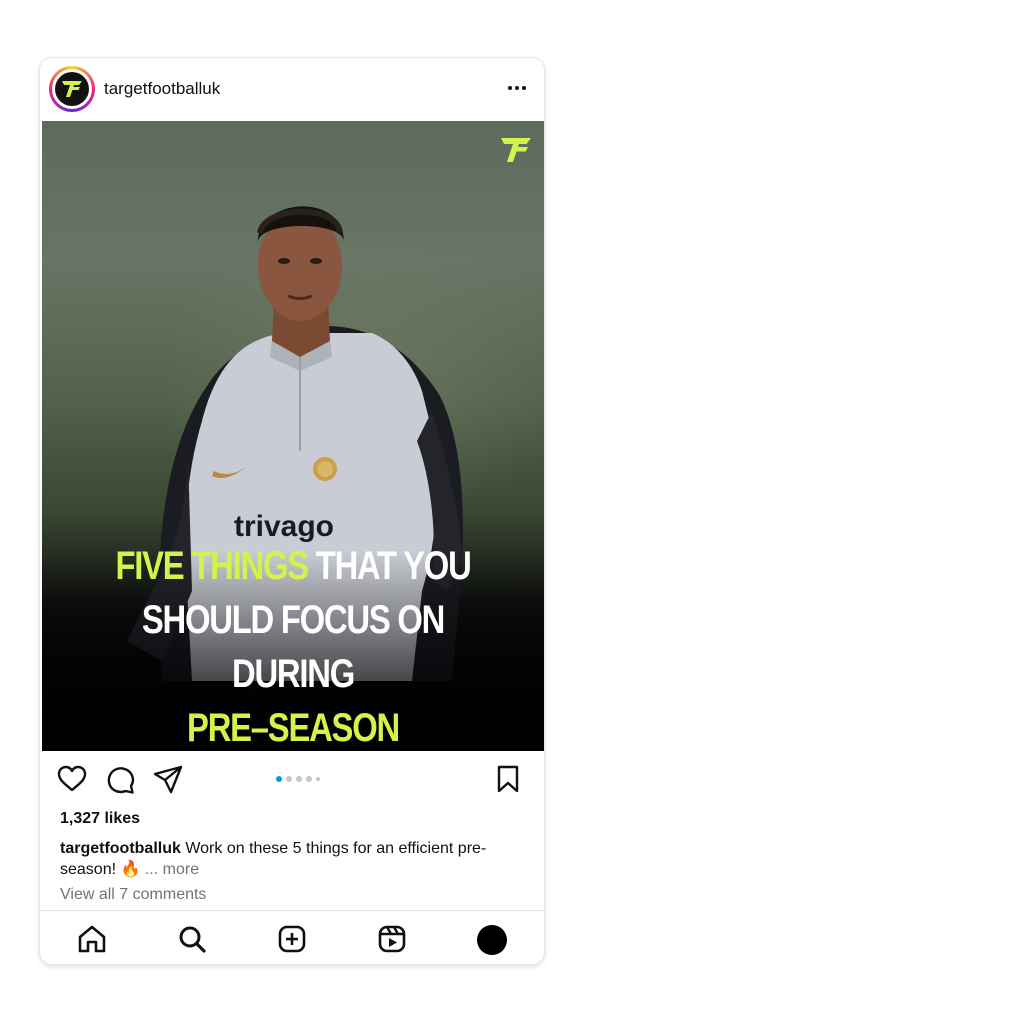 The height and width of the screenshot is (1024, 1024). I want to click on comment-icon, so click(120, 779).